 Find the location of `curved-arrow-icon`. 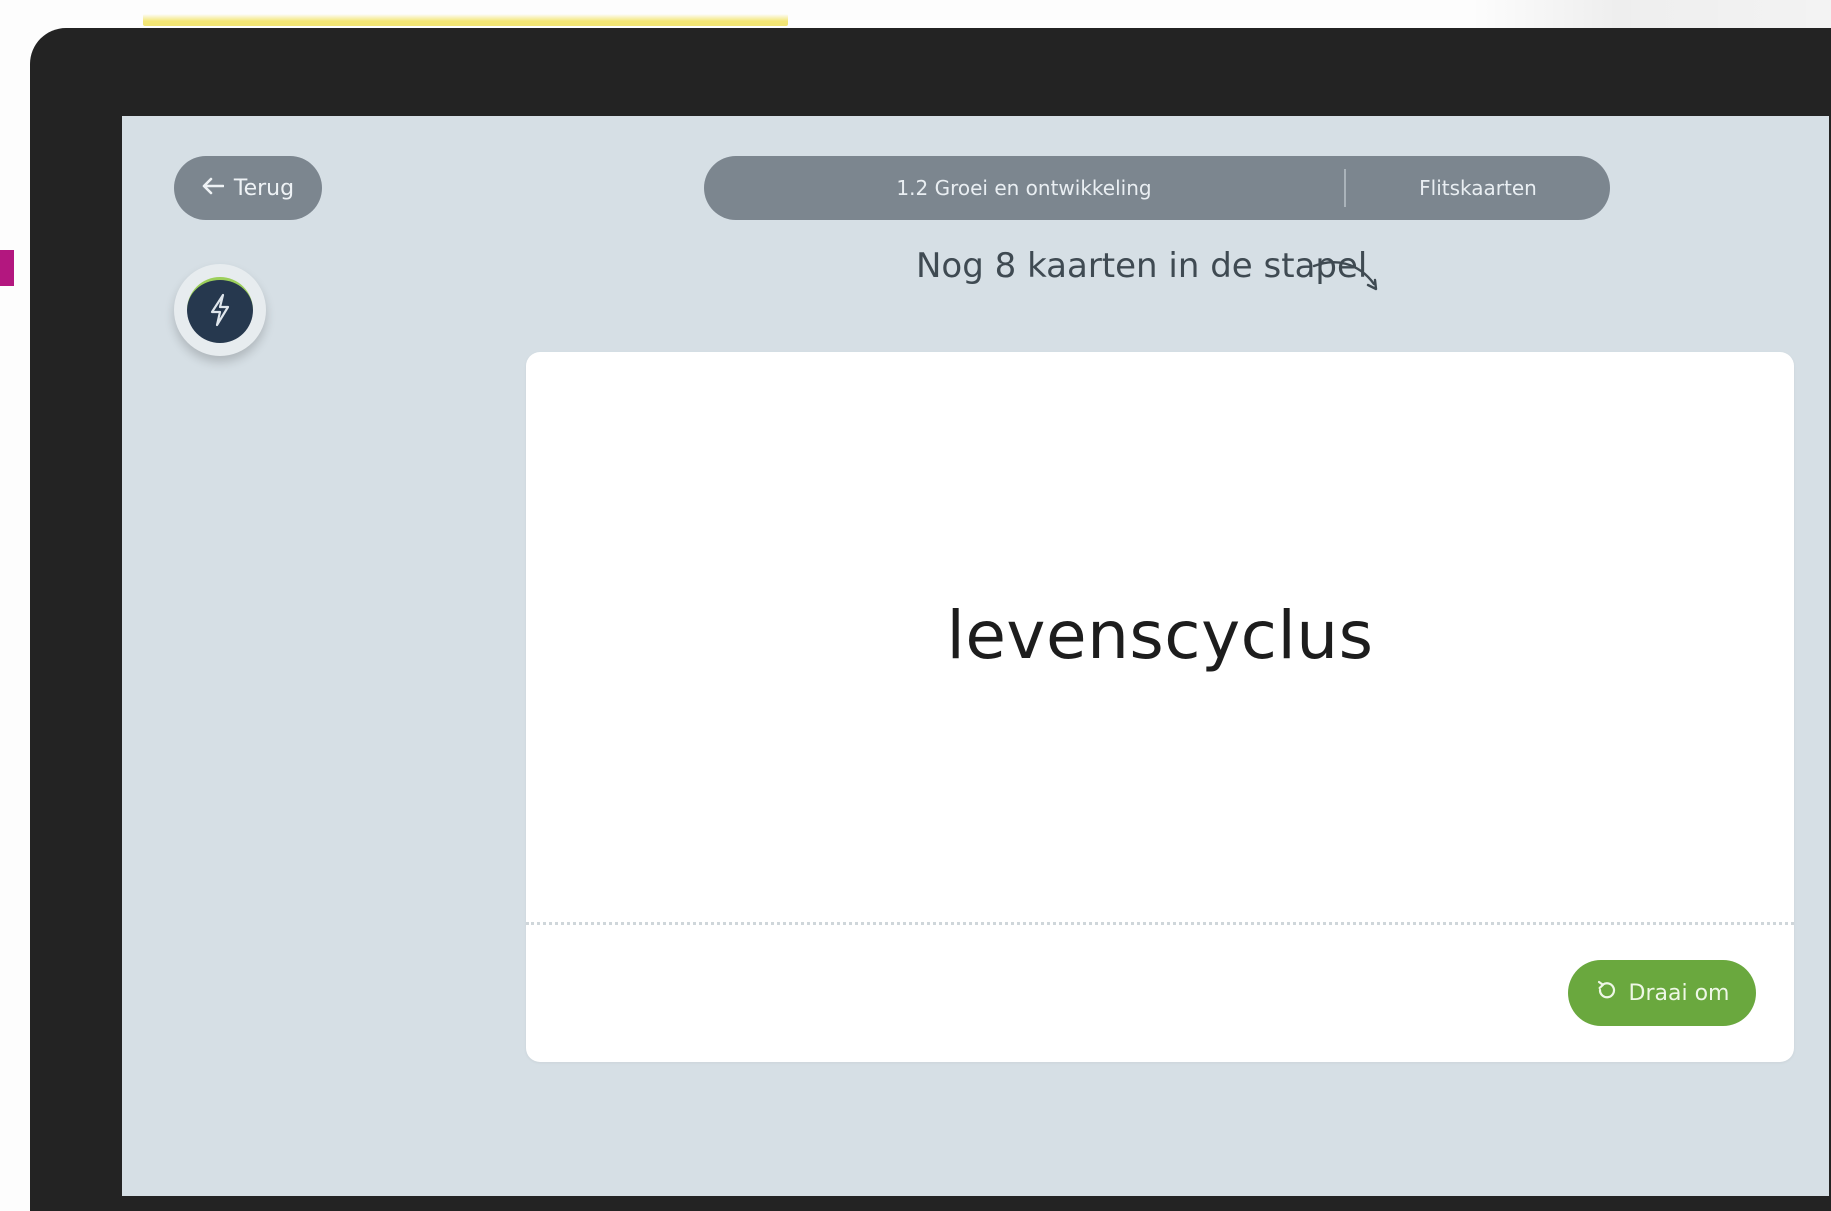

curved-arrow-icon is located at coordinates (1345, 276).